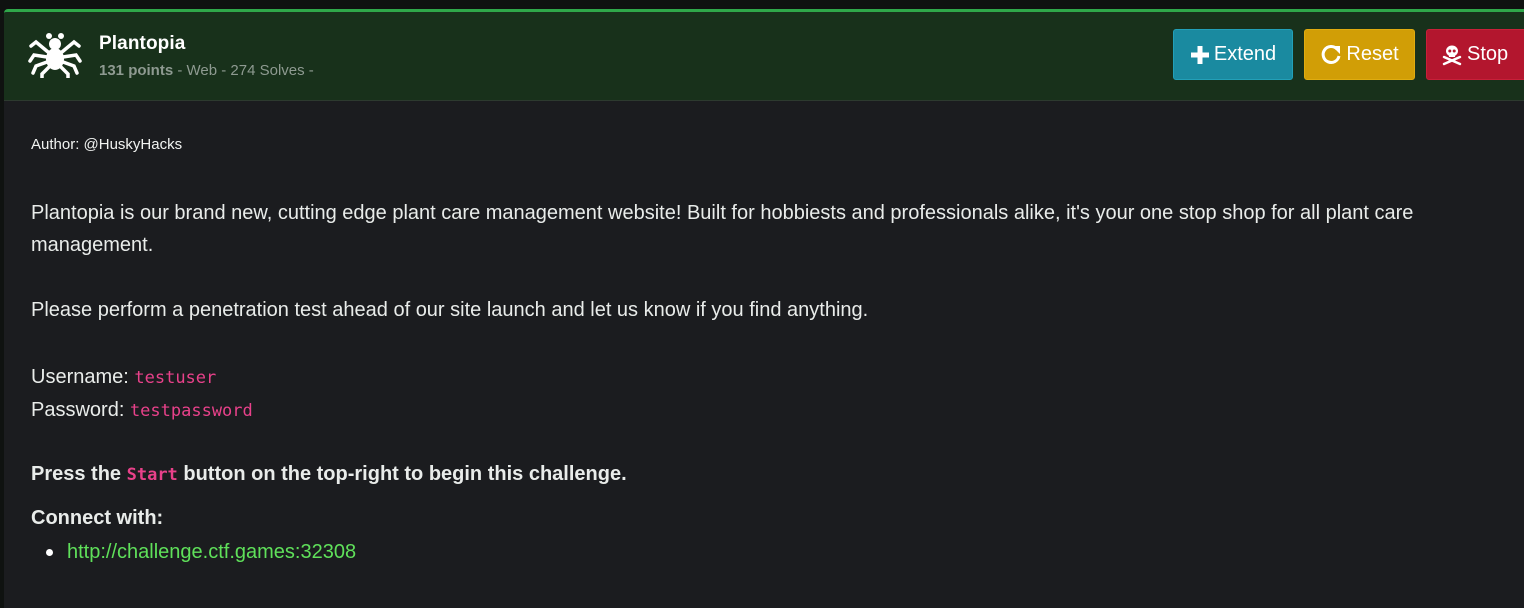 The image size is (1524, 608). Describe the element at coordinates (83, 377) in the screenshot. I see `username-label: Username:` at that location.